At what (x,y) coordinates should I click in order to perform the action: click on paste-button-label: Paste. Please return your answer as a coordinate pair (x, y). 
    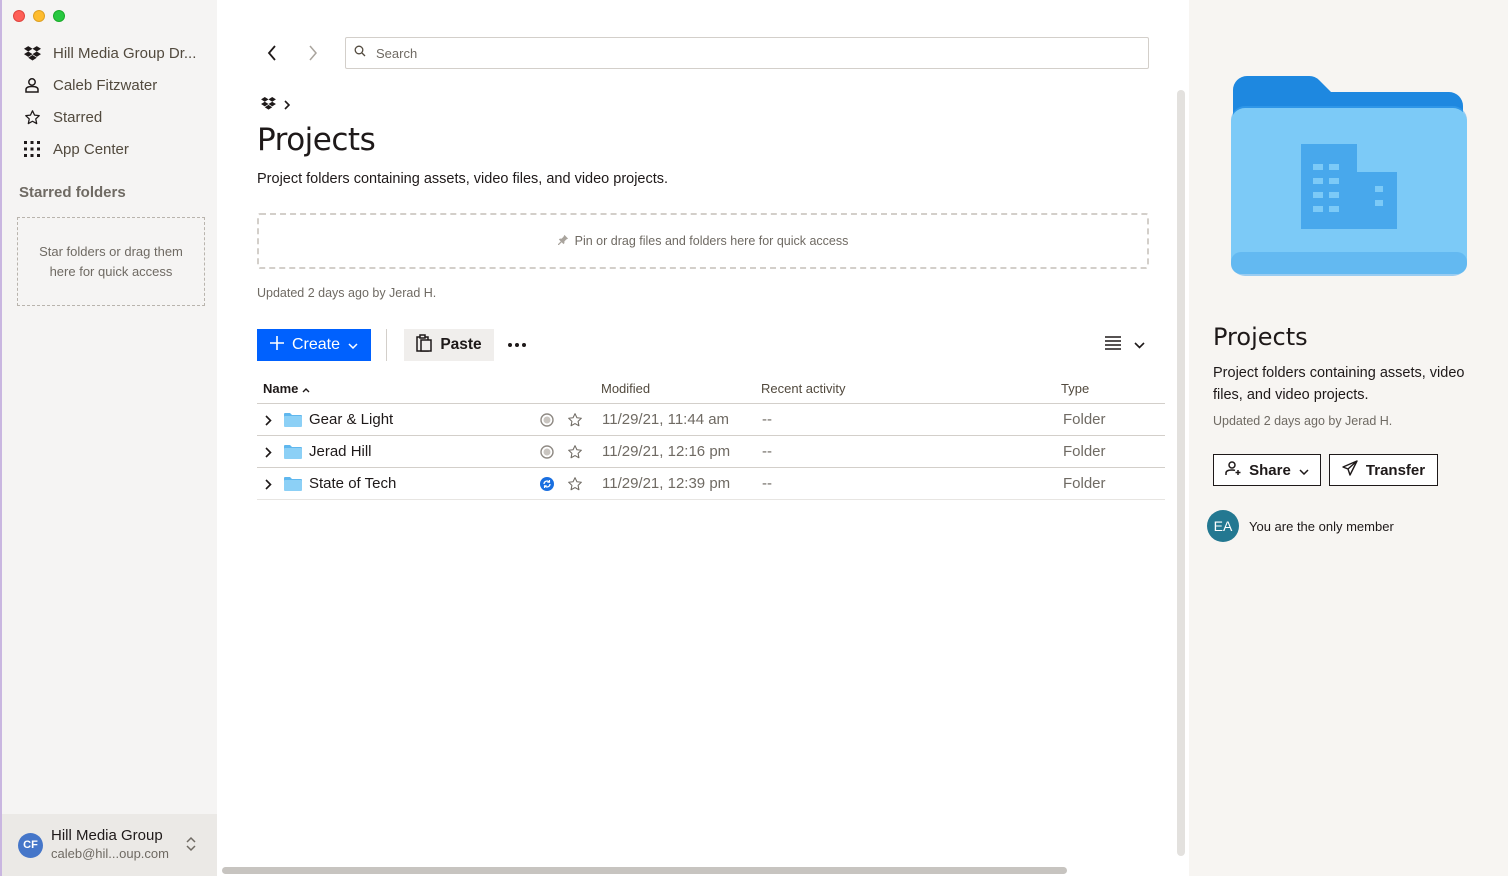
    Looking at the image, I should click on (461, 344).